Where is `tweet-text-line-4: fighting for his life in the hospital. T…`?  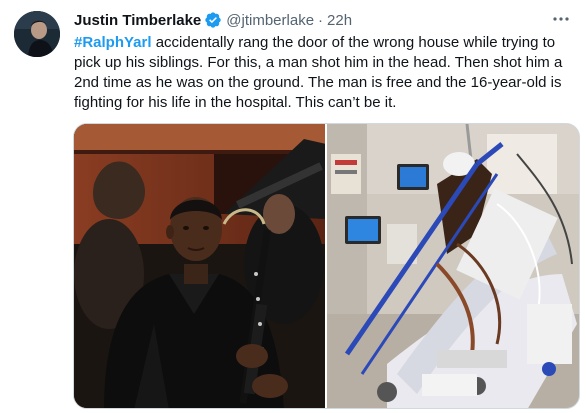 tweet-text-line-4: fighting for his life in the hospital. T… is located at coordinates (235, 102).